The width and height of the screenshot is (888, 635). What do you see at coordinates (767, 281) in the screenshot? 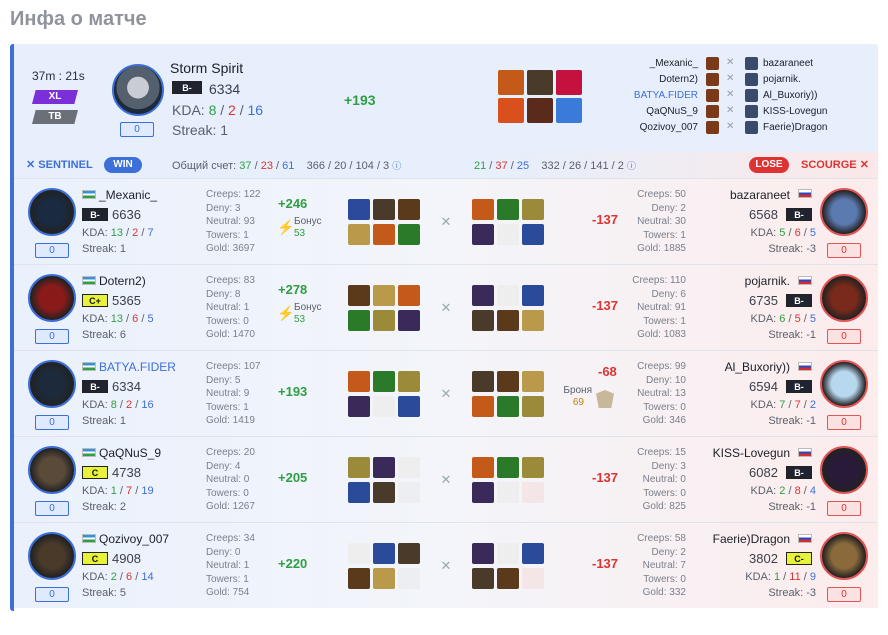
I see `player-name: pojarnik.` at bounding box center [767, 281].